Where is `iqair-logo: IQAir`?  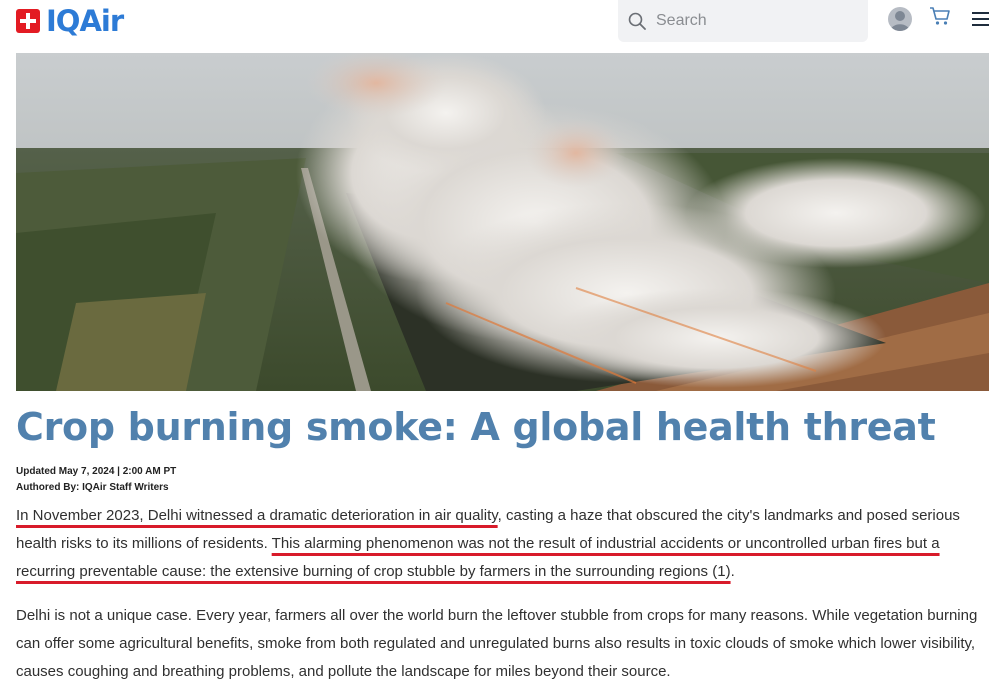 iqair-logo: IQAir is located at coordinates (70, 21).